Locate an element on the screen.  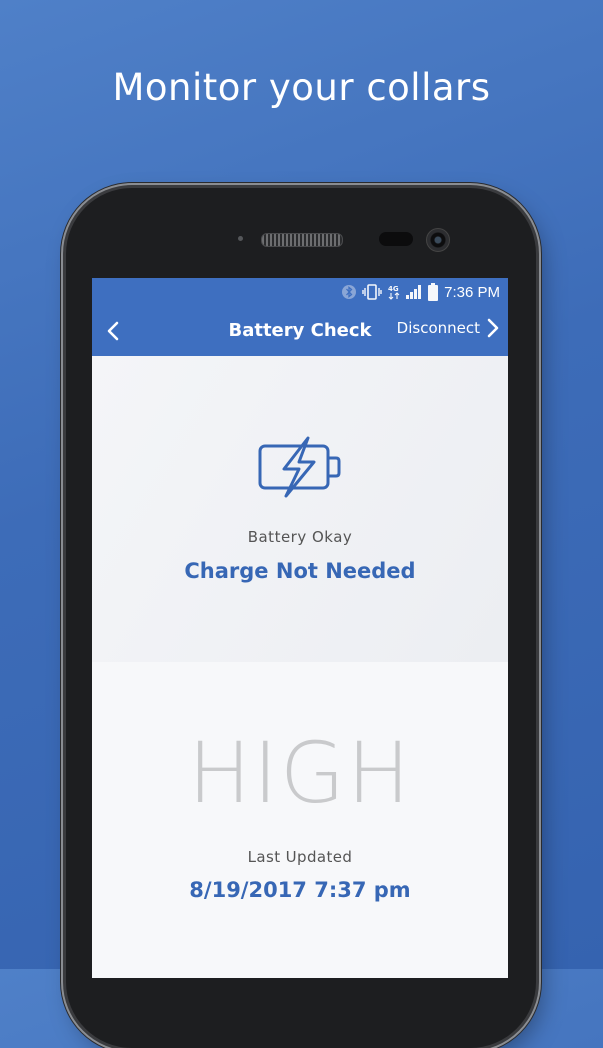
battery-level-value: HIGH is located at coordinates (300, 773).